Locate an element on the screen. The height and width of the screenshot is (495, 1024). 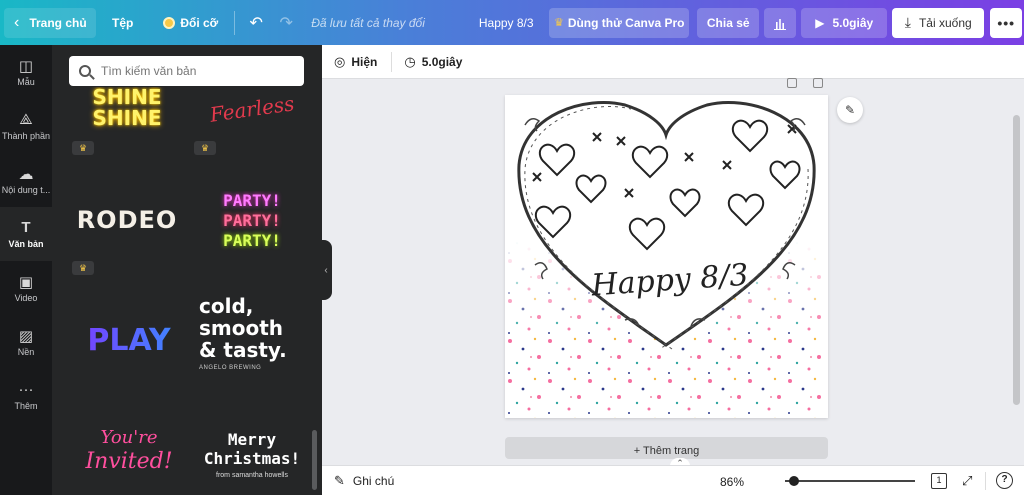
share-label: Chia sẻ is located at coordinates (728, 22).